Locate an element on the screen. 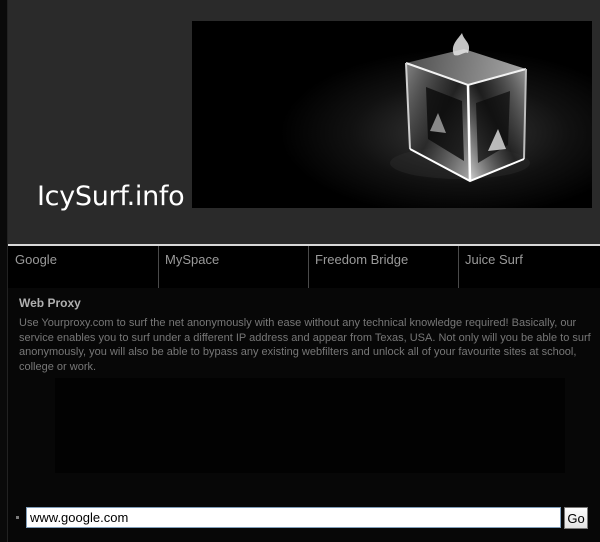 The width and height of the screenshot is (600, 542). nav-bar: Google MySpace Freedom Bridge Juice Surf is located at coordinates (304, 267).